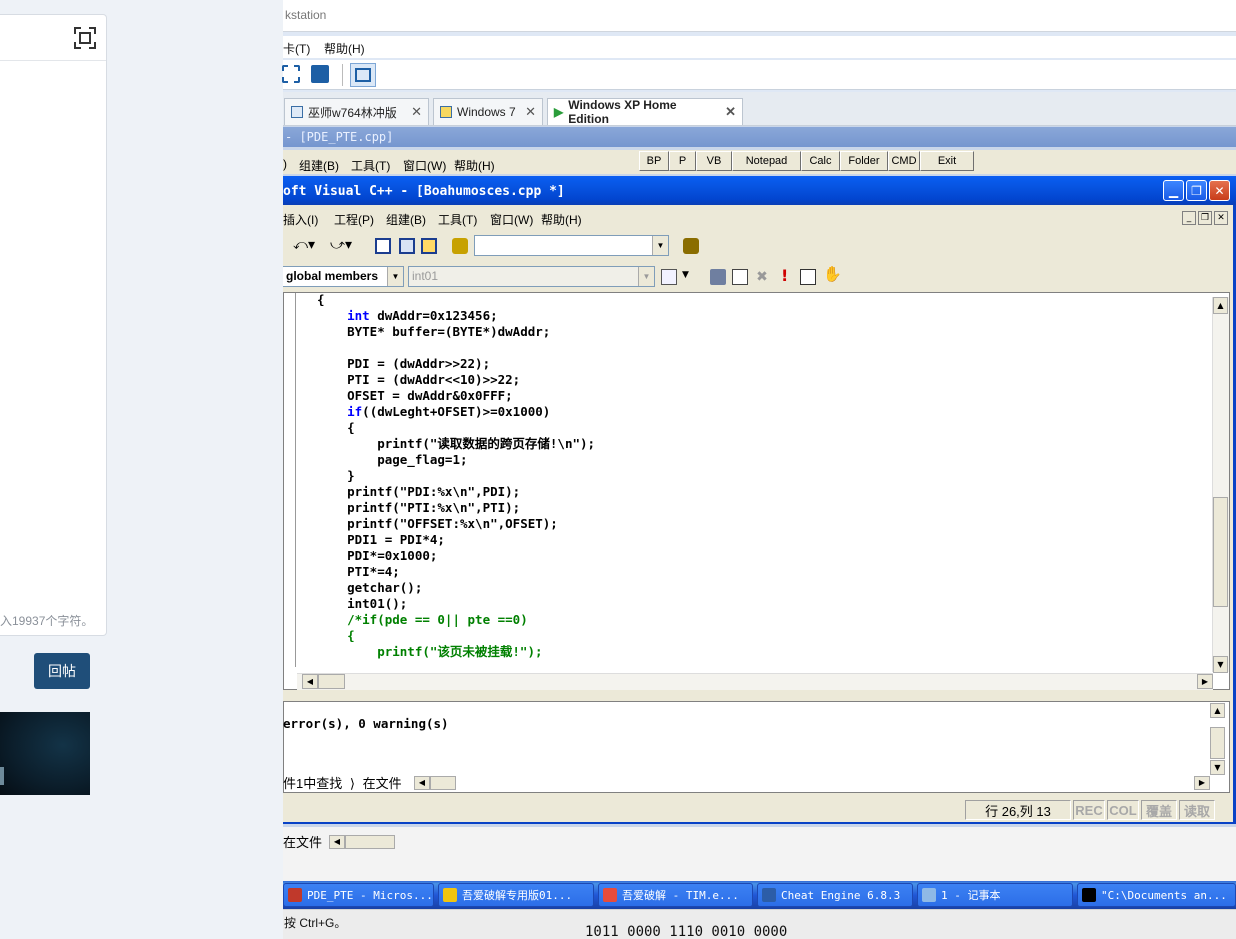  Describe the element at coordinates (296, 48) in the screenshot. I see `vmware-menu-tab: 卡(T)` at that location.